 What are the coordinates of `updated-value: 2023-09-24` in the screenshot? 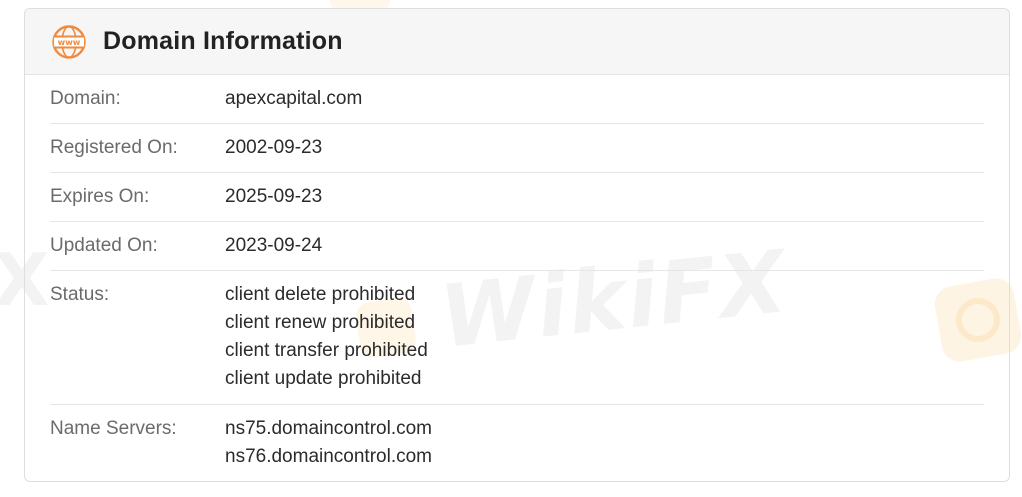 It's located at (274, 245).